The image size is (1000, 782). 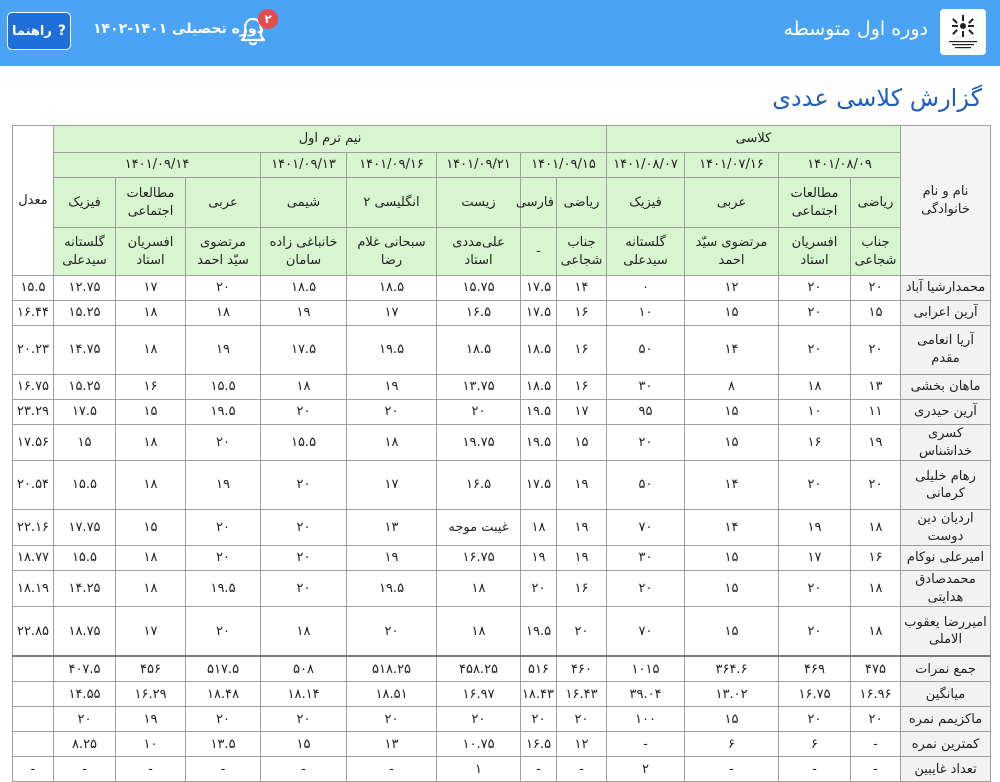 What do you see at coordinates (946, 200) in the screenshot?
I see `name-column-header: نام و نام خانوادگی` at bounding box center [946, 200].